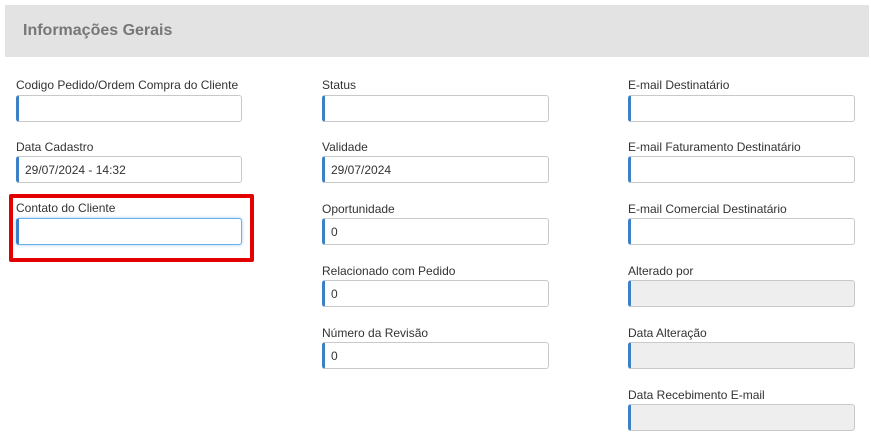  Describe the element at coordinates (345, 147) in the screenshot. I see `validade-label: Validade` at that location.